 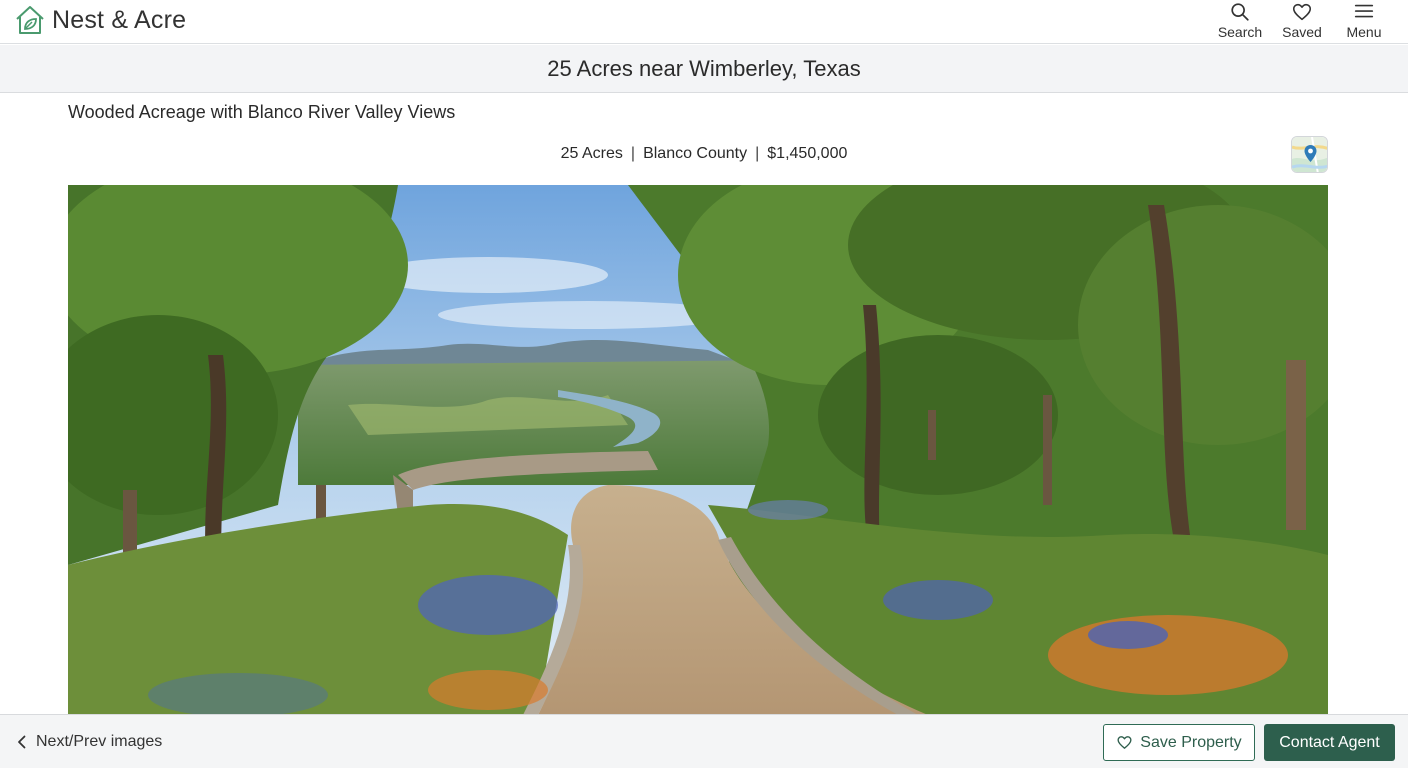 I want to click on house-leaf-icon, so click(x=30, y=20).